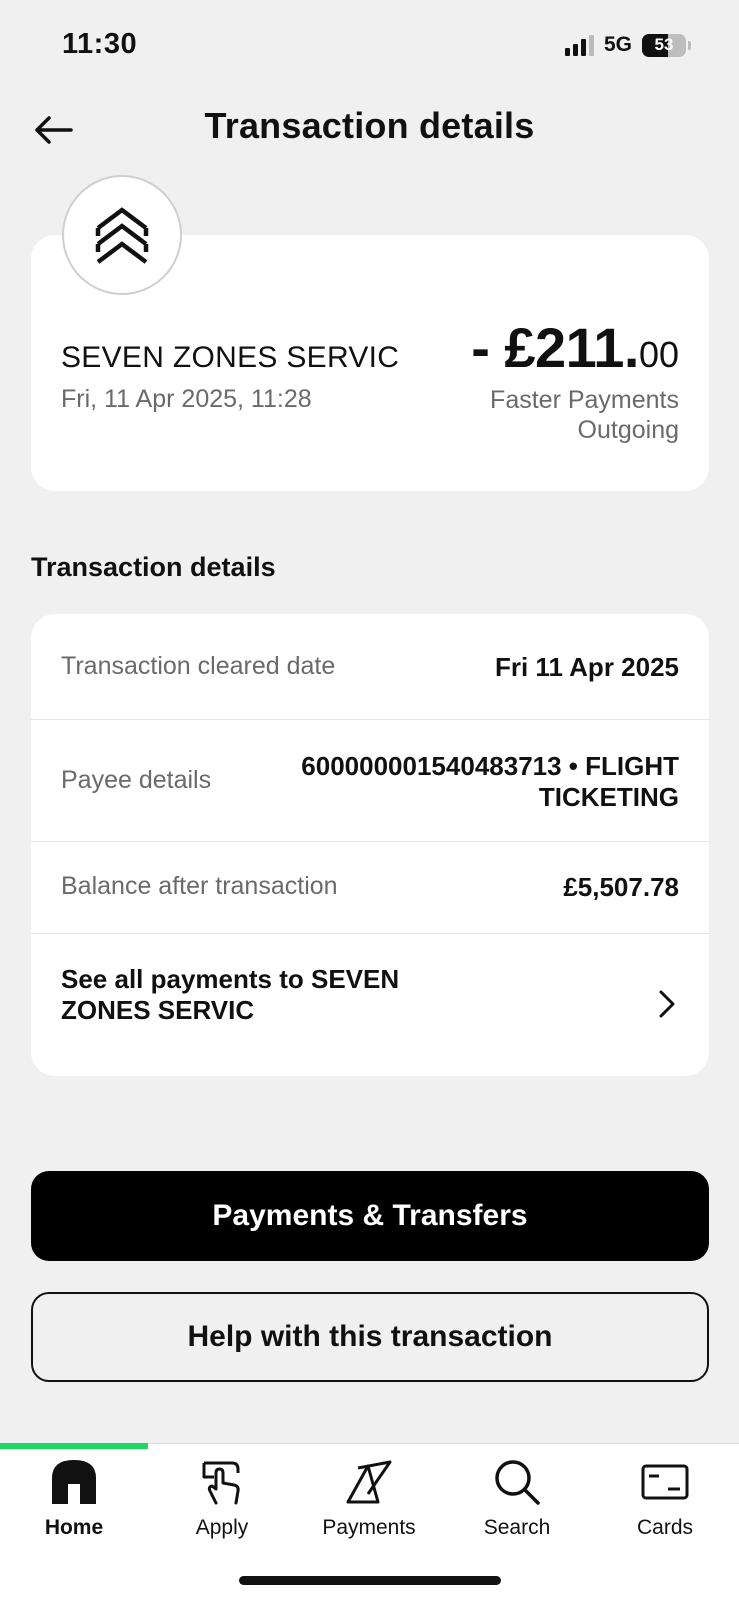 This screenshot has height=1600, width=739. What do you see at coordinates (621, 887) in the screenshot?
I see `balance-value: £5,507.78` at bounding box center [621, 887].